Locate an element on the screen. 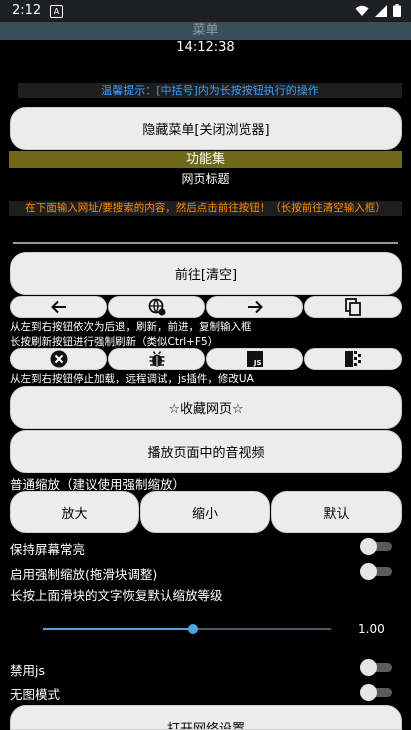 The image size is (411, 730). nav-desc-1: 从左到右按钮依次为后退，刷新，前进，复制输入框 is located at coordinates (131, 327).